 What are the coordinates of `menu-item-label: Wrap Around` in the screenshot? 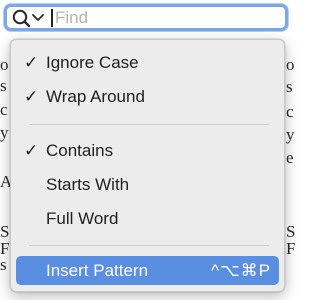 It's located at (95, 96).